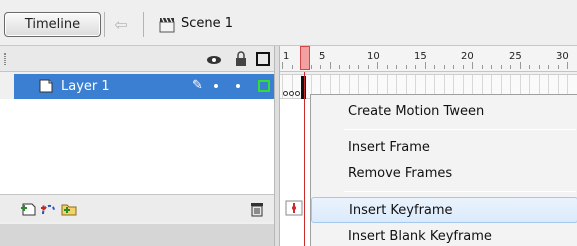 The image size is (577, 246). Describe the element at coordinates (444, 148) in the screenshot. I see `menu-item-insert-frame: Insert Frame` at that location.